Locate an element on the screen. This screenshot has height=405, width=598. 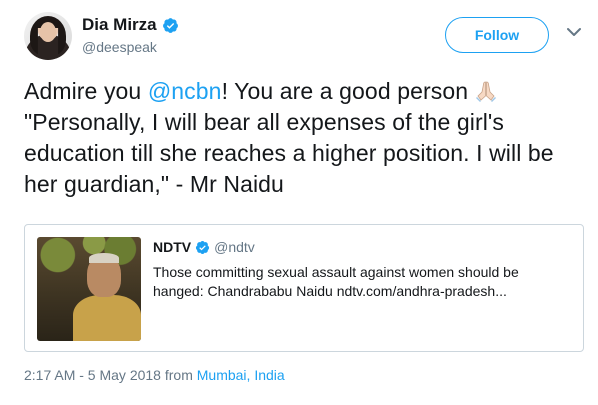
avatar is located at coordinates (48, 36).